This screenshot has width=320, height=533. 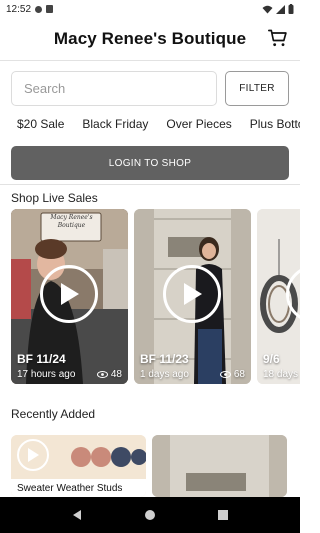 I want to click on status-left: 12:52, so click(x=30, y=9).